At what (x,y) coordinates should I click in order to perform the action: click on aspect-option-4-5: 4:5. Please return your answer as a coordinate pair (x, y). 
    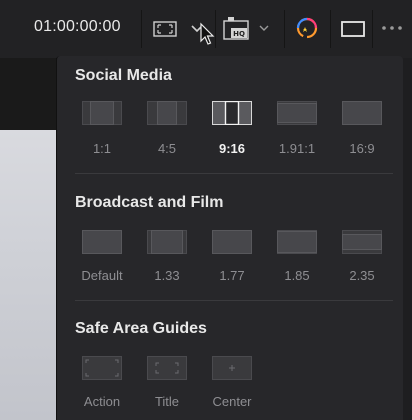
    Looking at the image, I should click on (167, 128).